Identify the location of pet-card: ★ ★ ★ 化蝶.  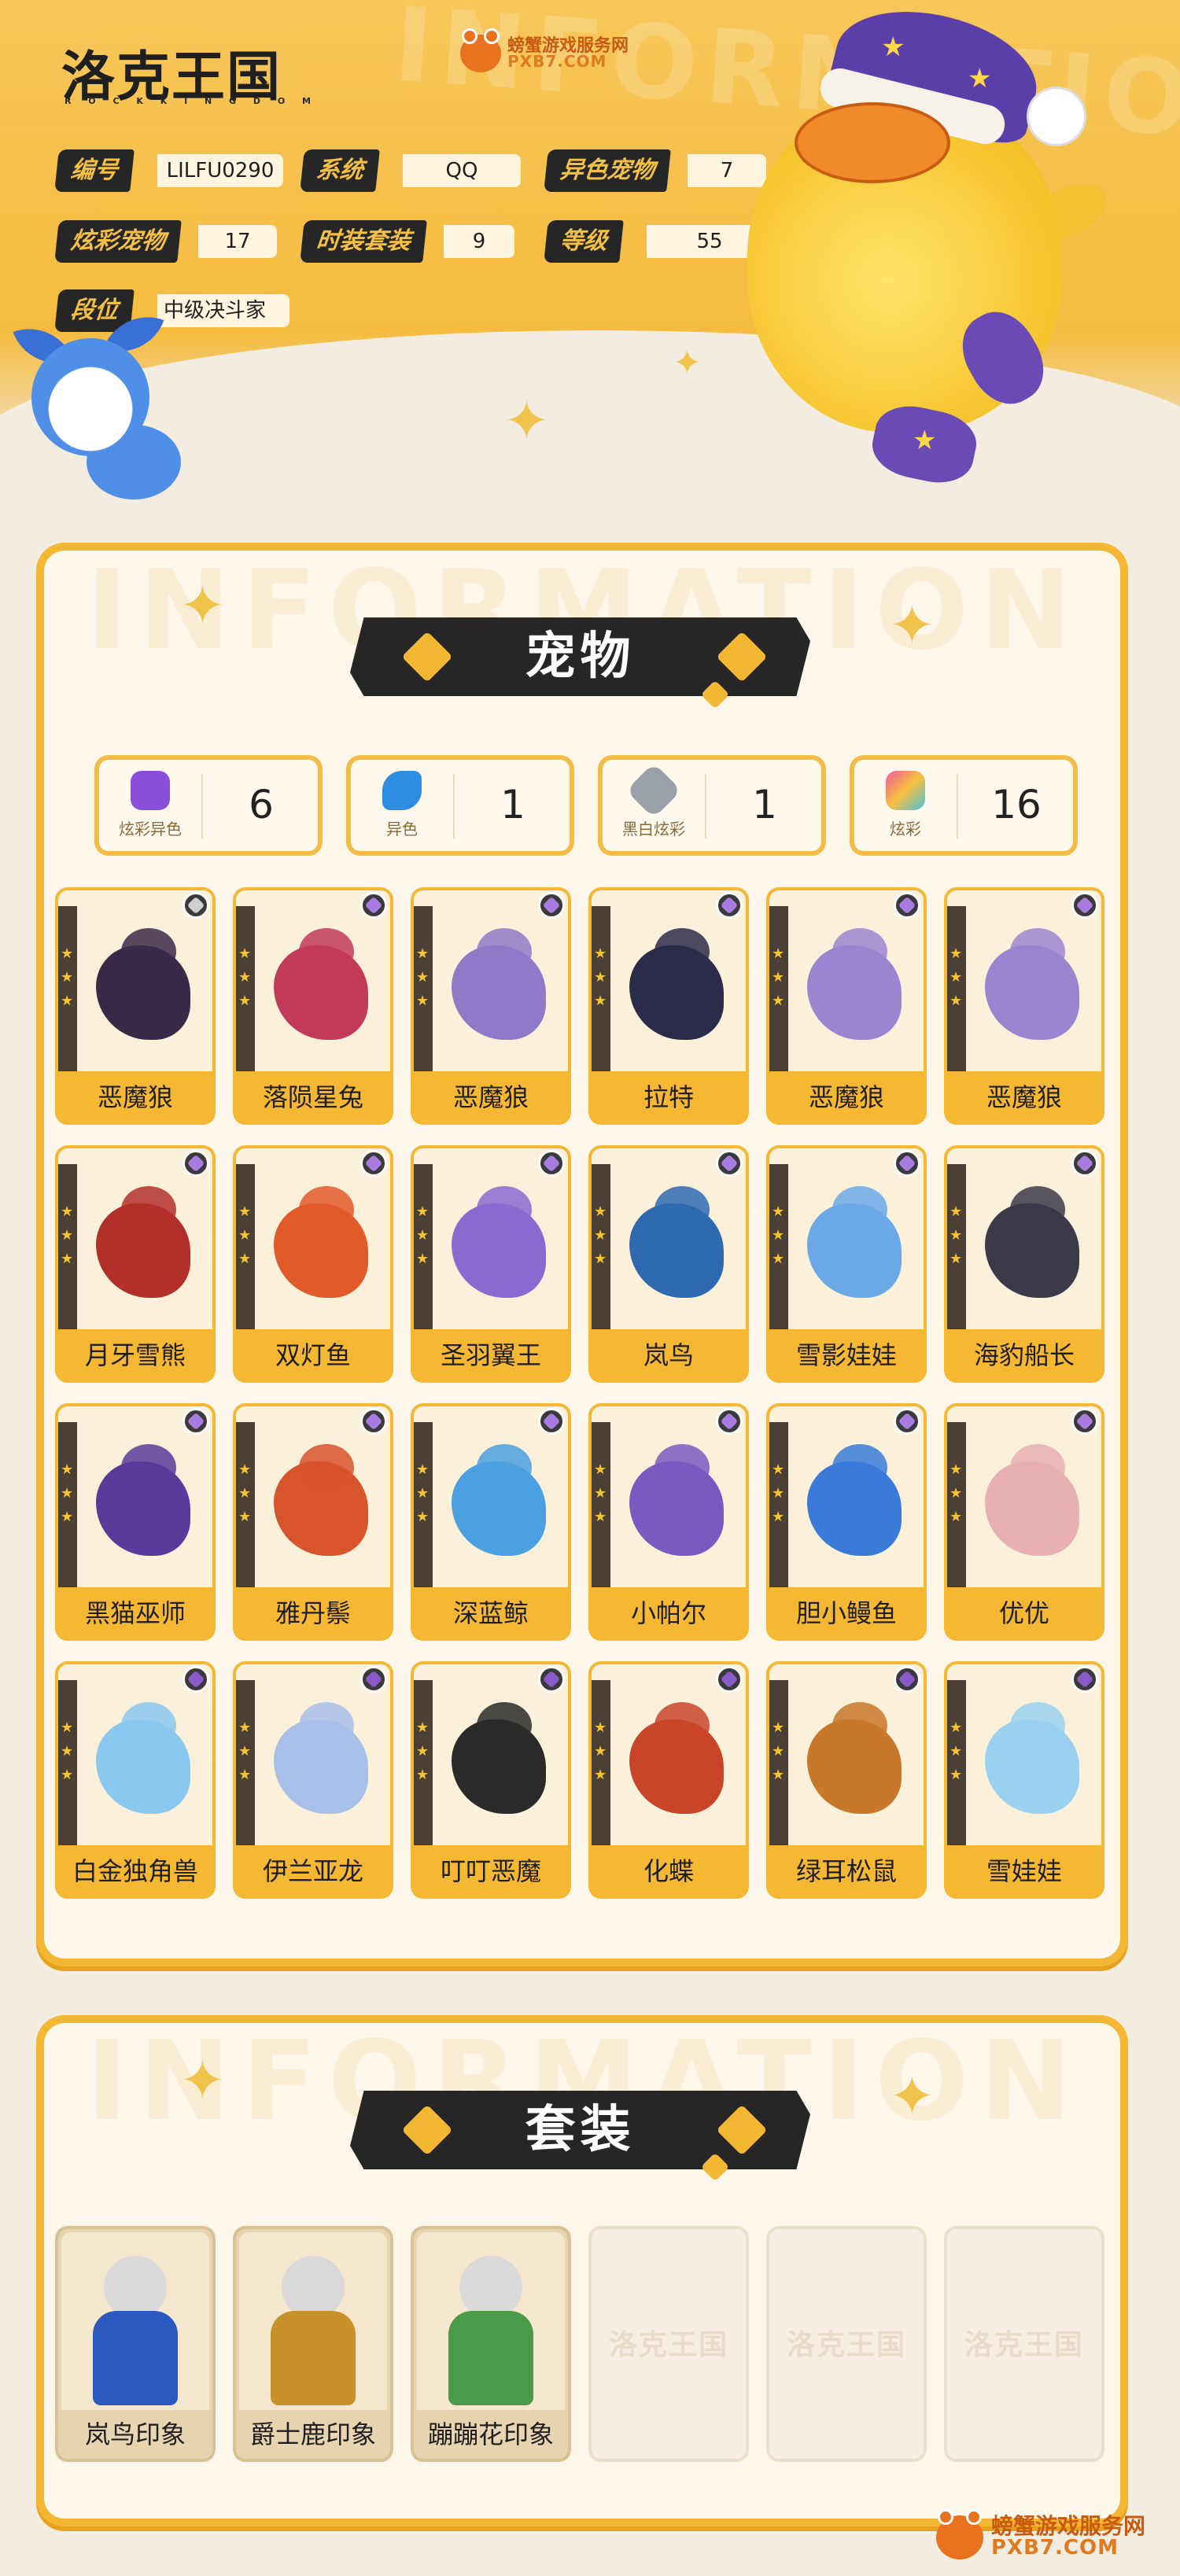
(668, 1780).